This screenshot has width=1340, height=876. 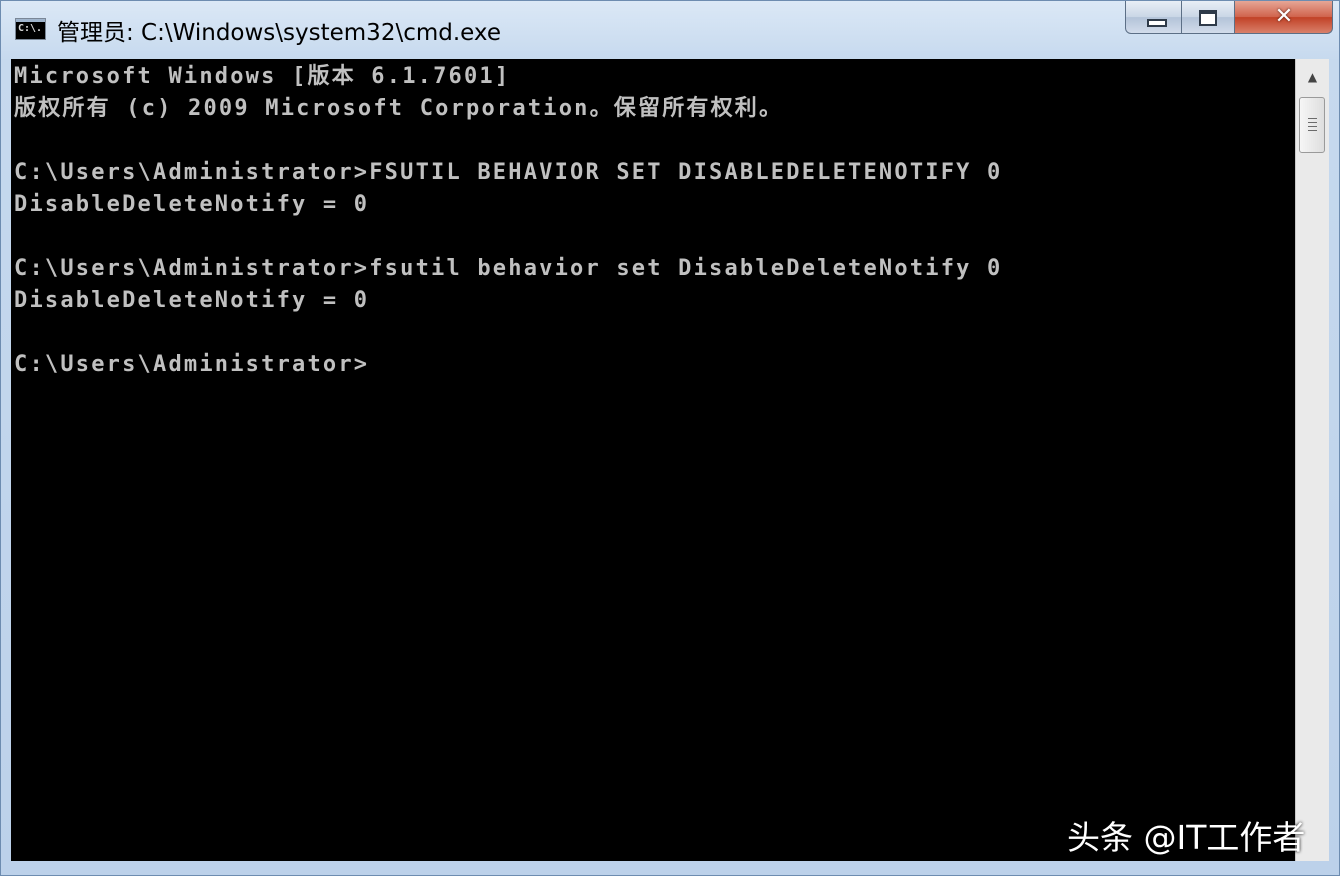 I want to click on console-line: Microsoft Windows [版本 6.1.7601], so click(x=262, y=76).